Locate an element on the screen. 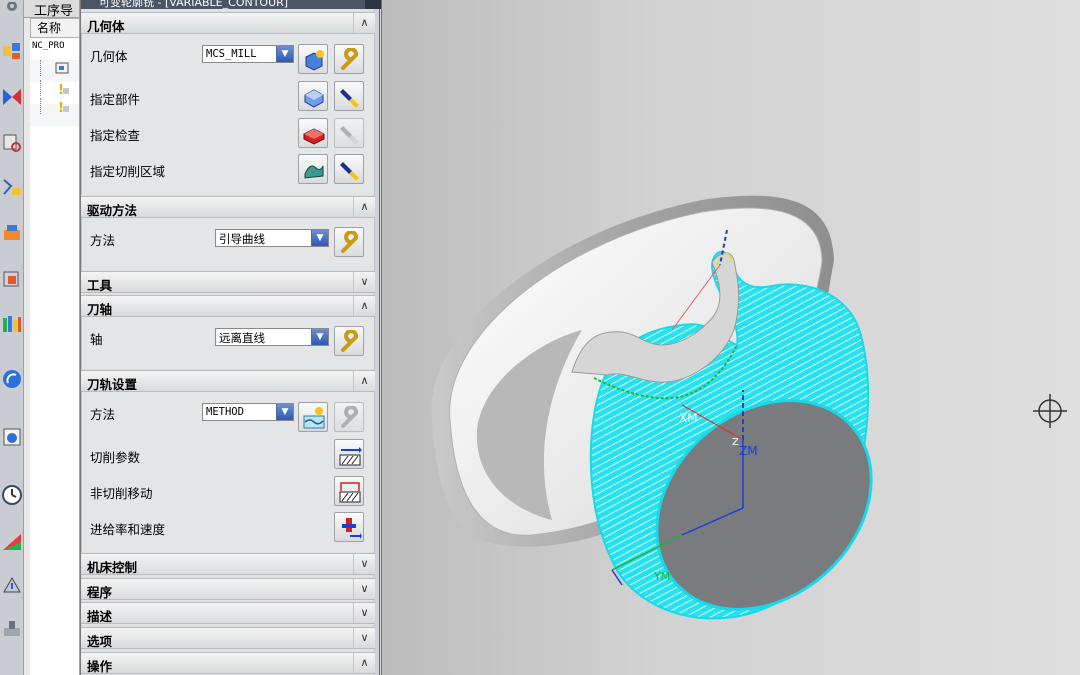 The width and height of the screenshot is (1080, 675). section-machine-header: 机床控制 ∨ is located at coordinates (228, 564).